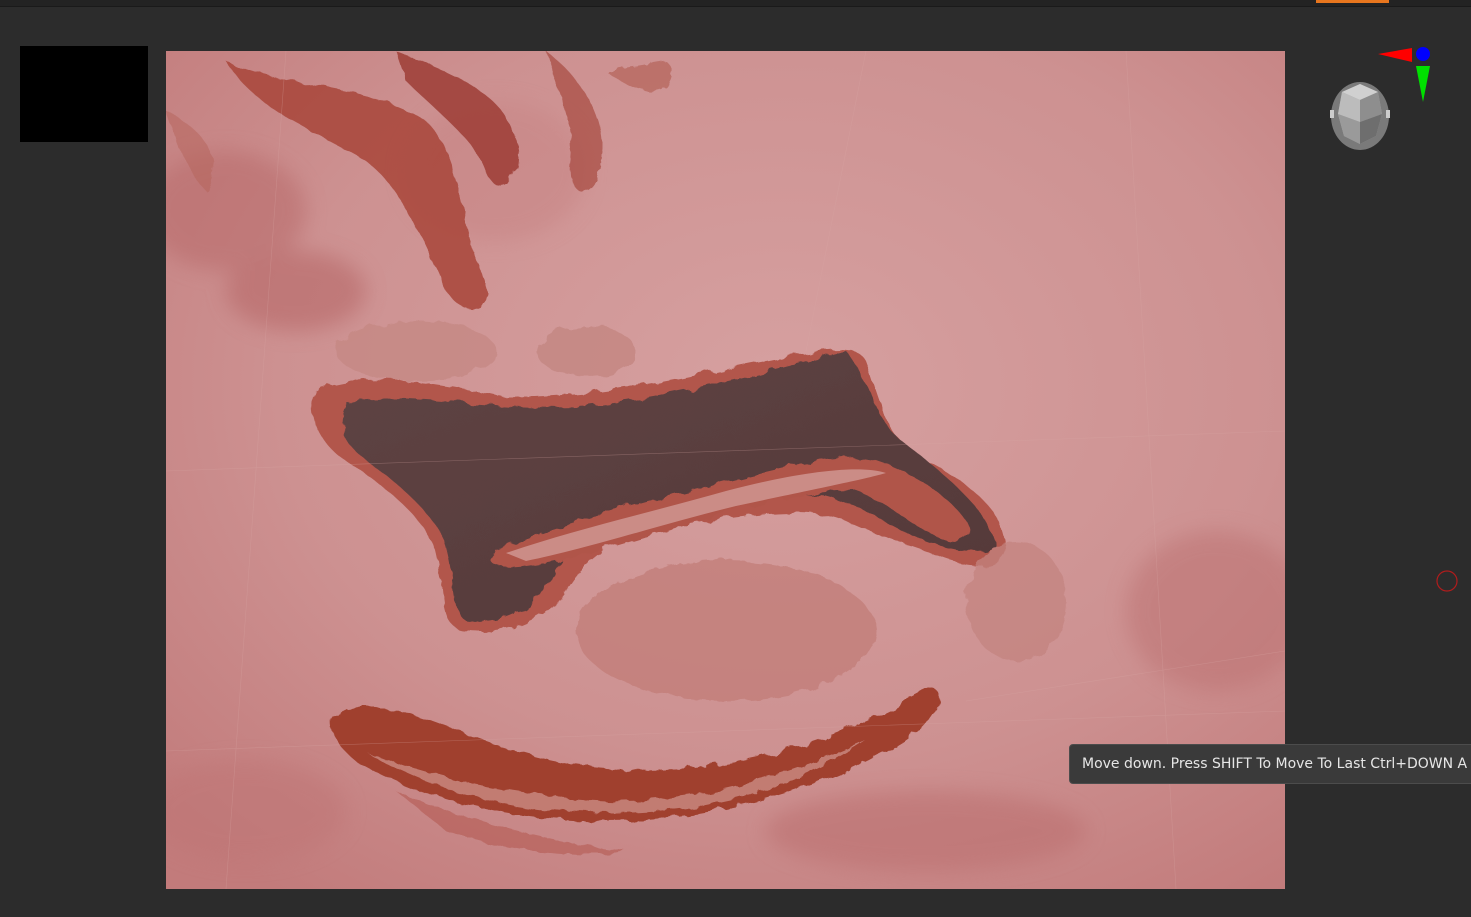  I want to click on gyro-z-axis-icon, so click(1423, 54).